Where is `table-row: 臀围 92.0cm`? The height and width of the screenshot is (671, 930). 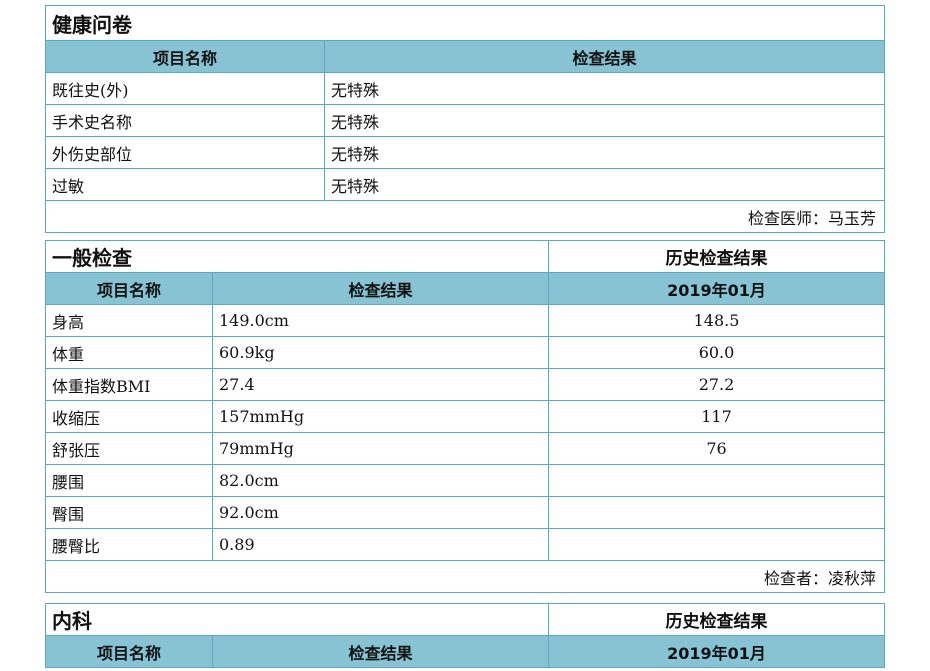
table-row: 臀围 92.0cm is located at coordinates (465, 512).